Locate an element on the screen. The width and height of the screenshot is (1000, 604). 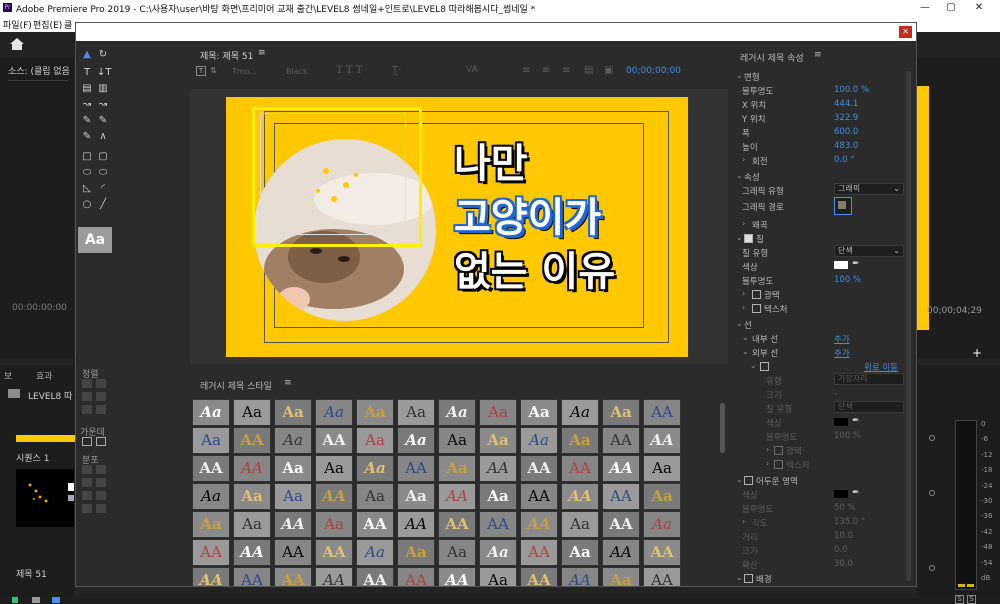
height-value: 483.0 is located at coordinates (846, 146).